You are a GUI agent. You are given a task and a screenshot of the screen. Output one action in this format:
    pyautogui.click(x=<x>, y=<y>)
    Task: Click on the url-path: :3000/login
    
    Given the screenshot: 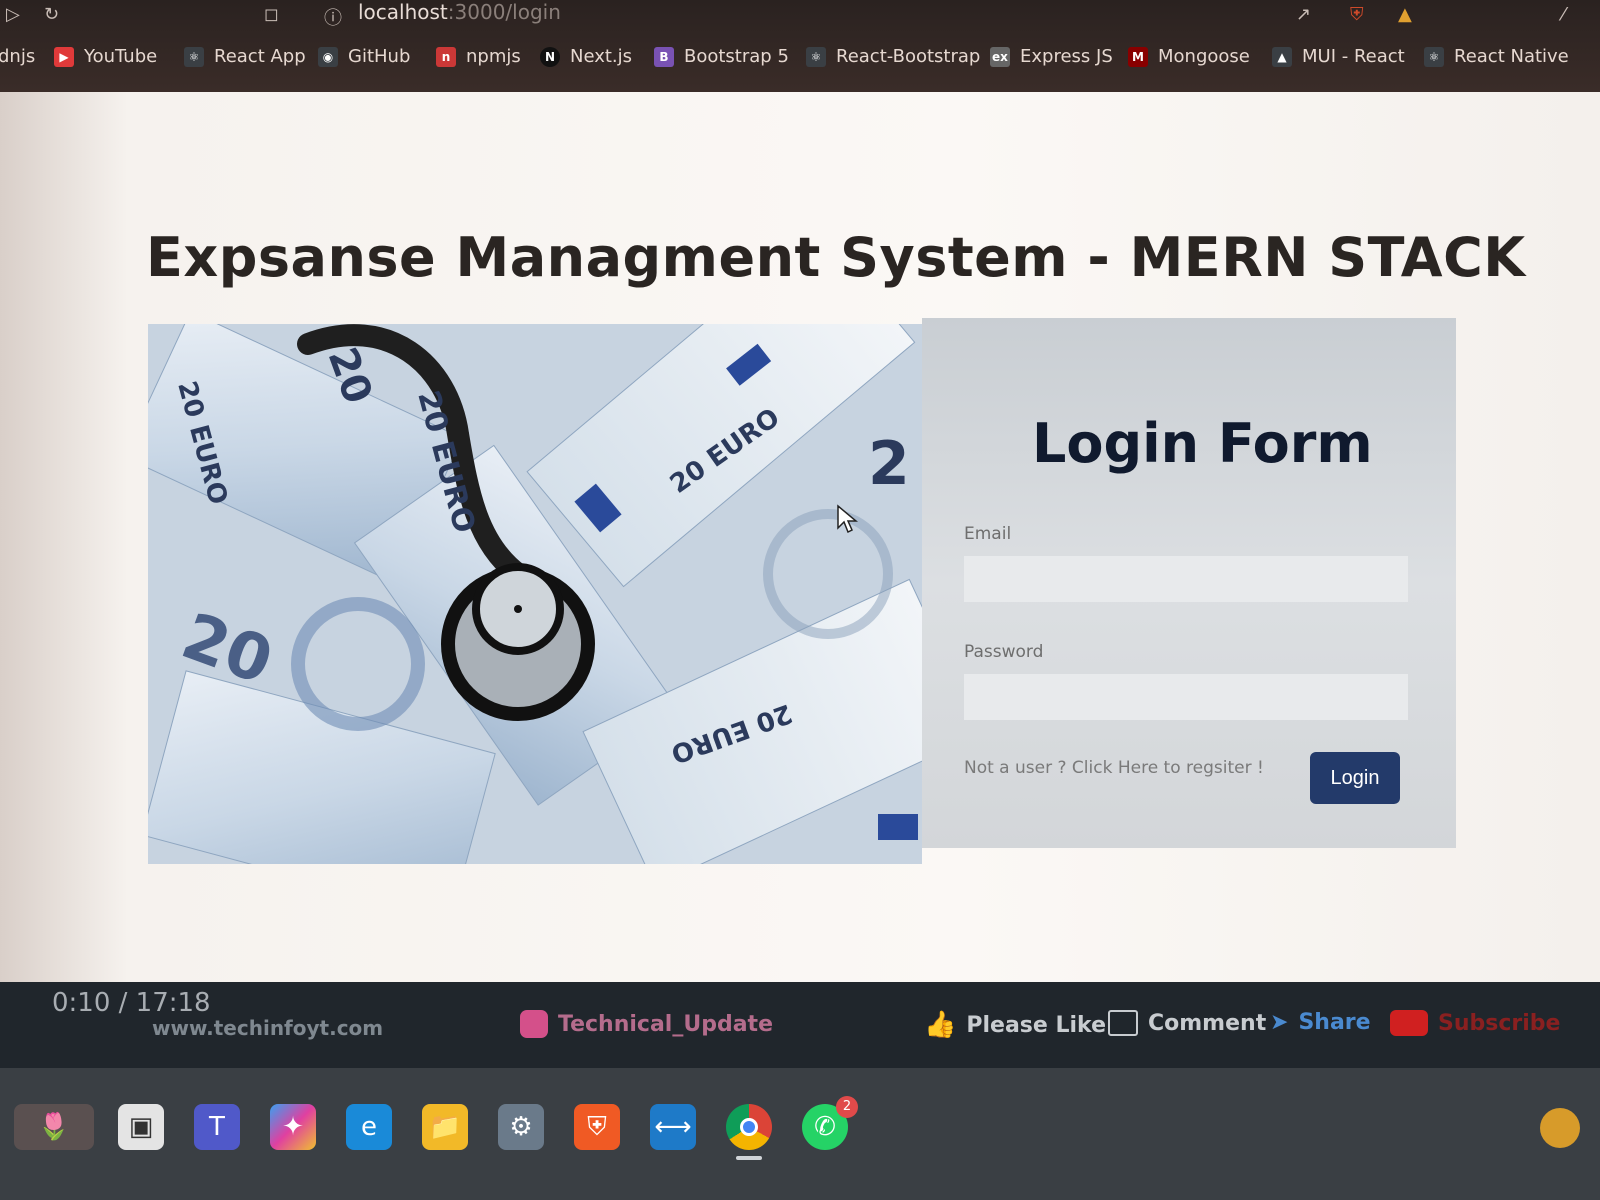 What is the action you would take?
    pyautogui.click(x=504, y=12)
    